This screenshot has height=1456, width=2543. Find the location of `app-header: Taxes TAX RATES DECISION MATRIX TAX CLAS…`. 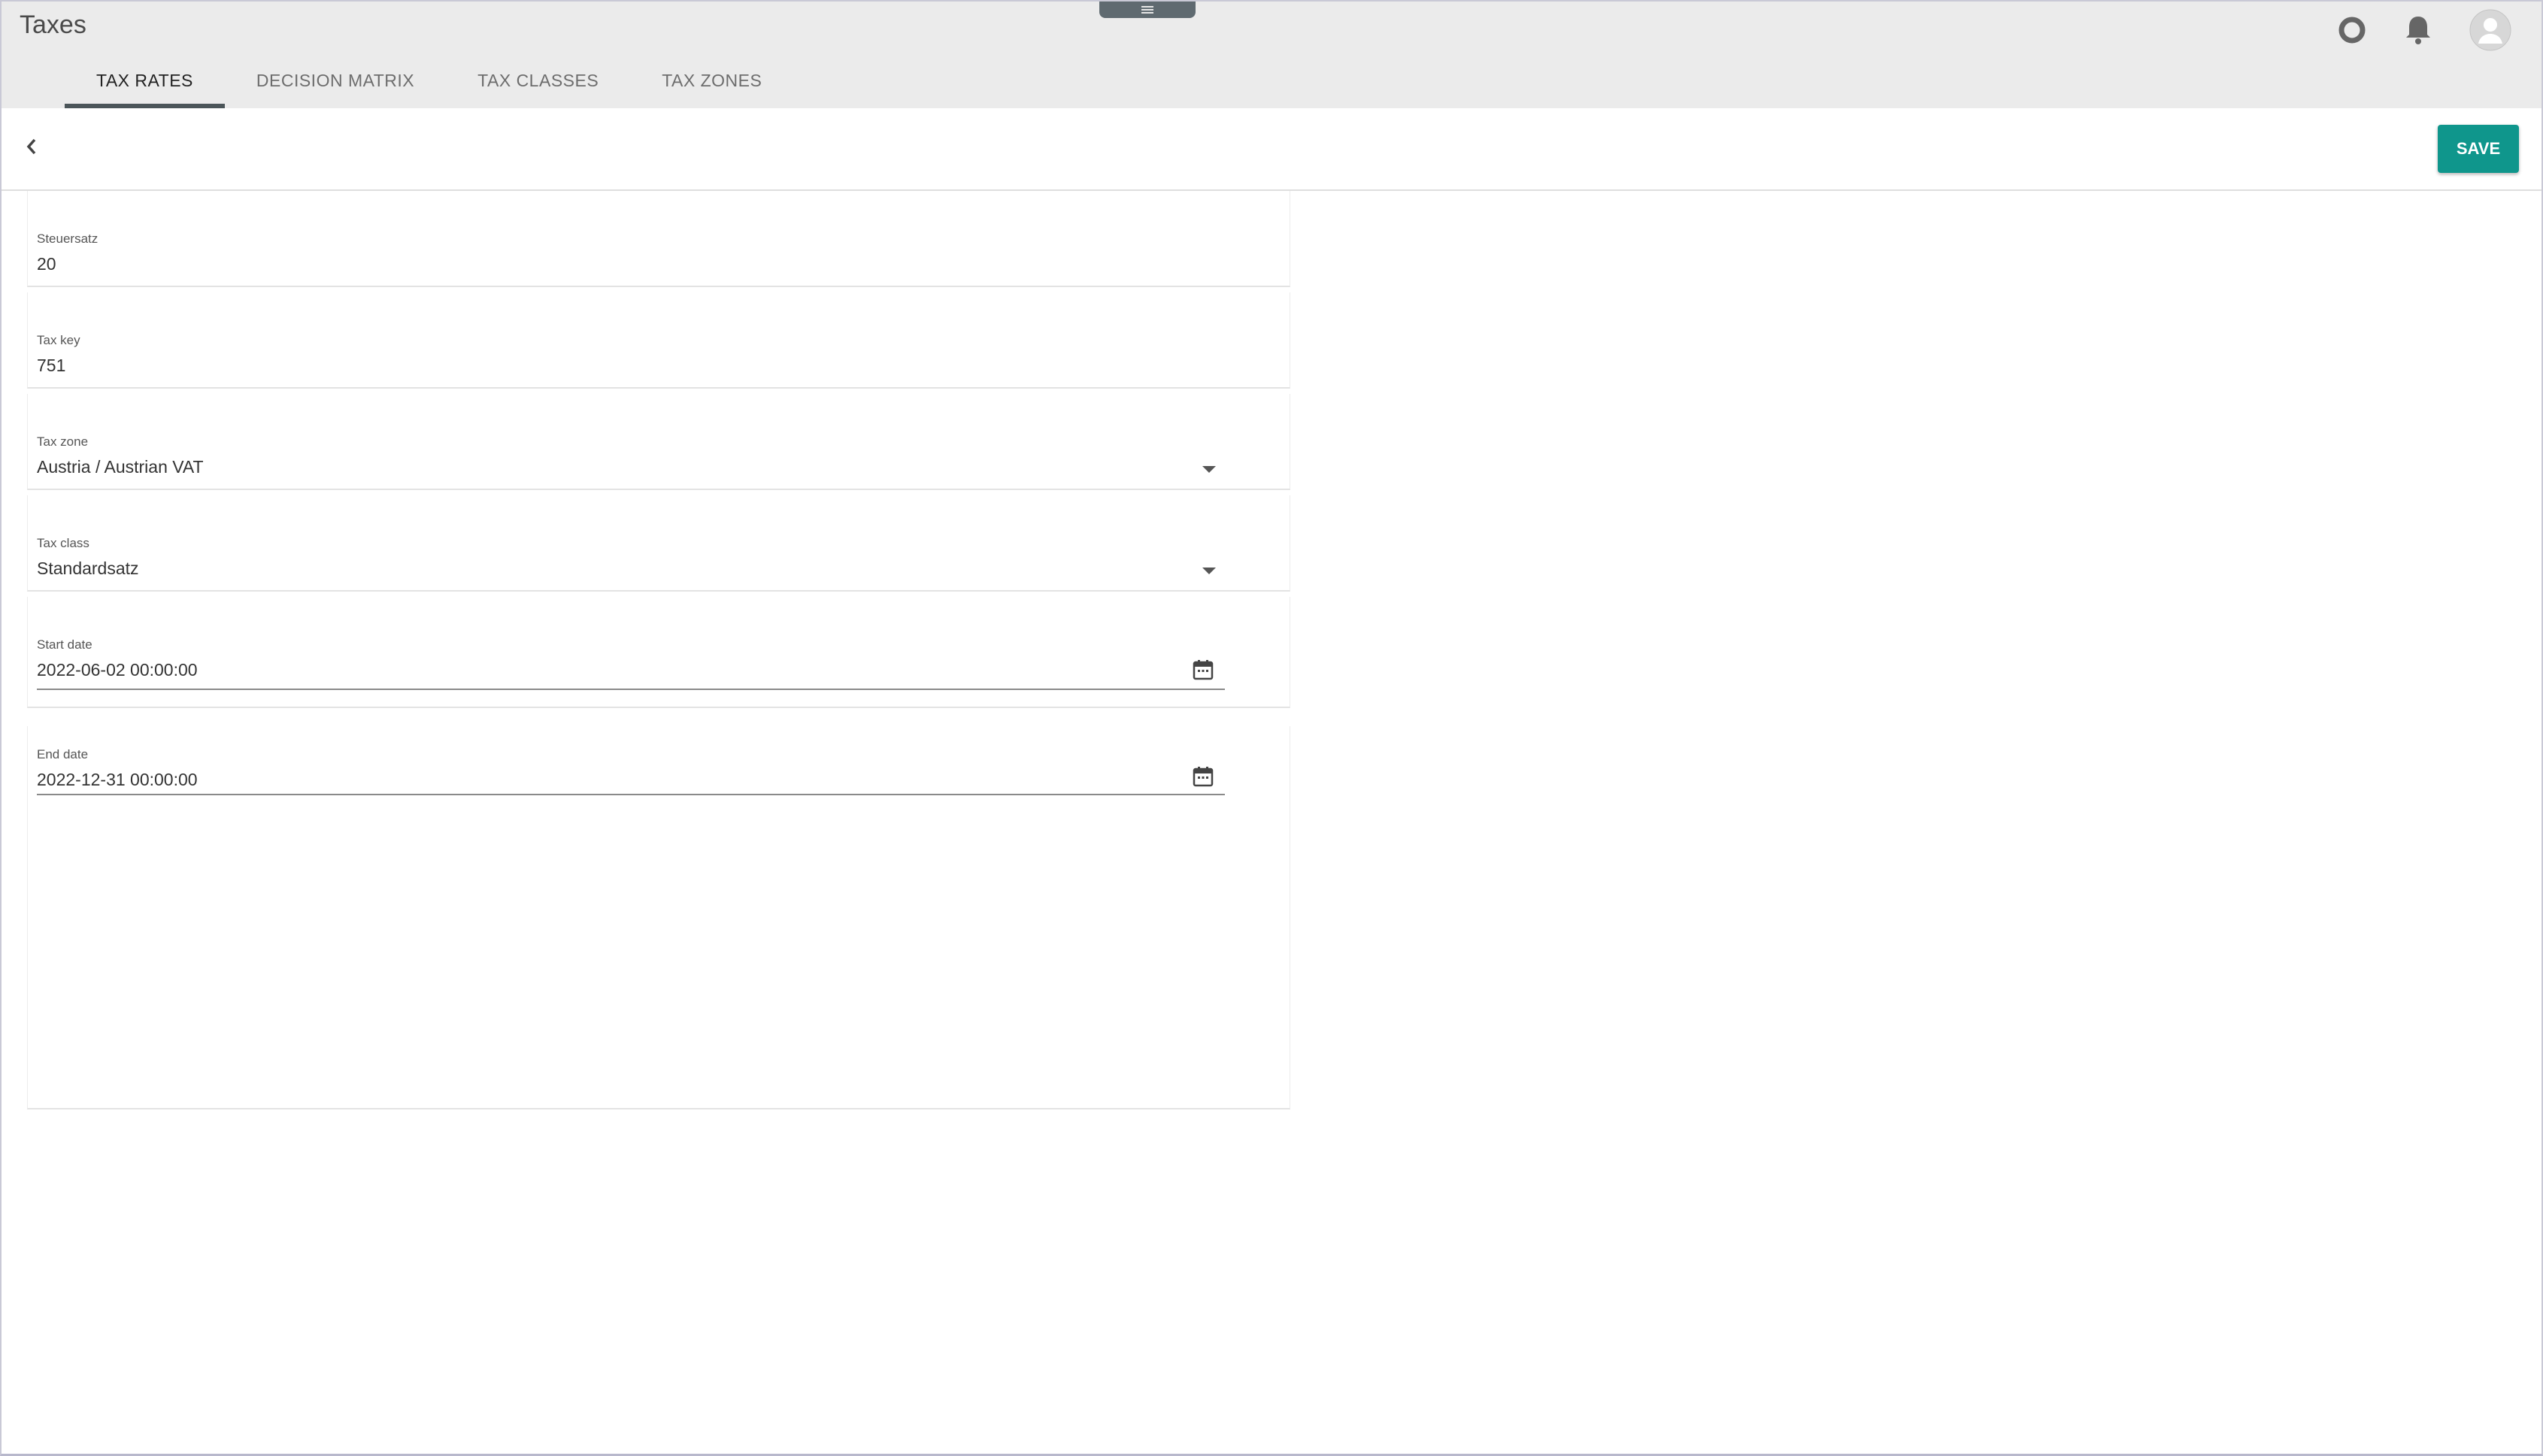

app-header: Taxes TAX RATES DECISION MATRIX TAX CLAS… is located at coordinates (1272, 55).